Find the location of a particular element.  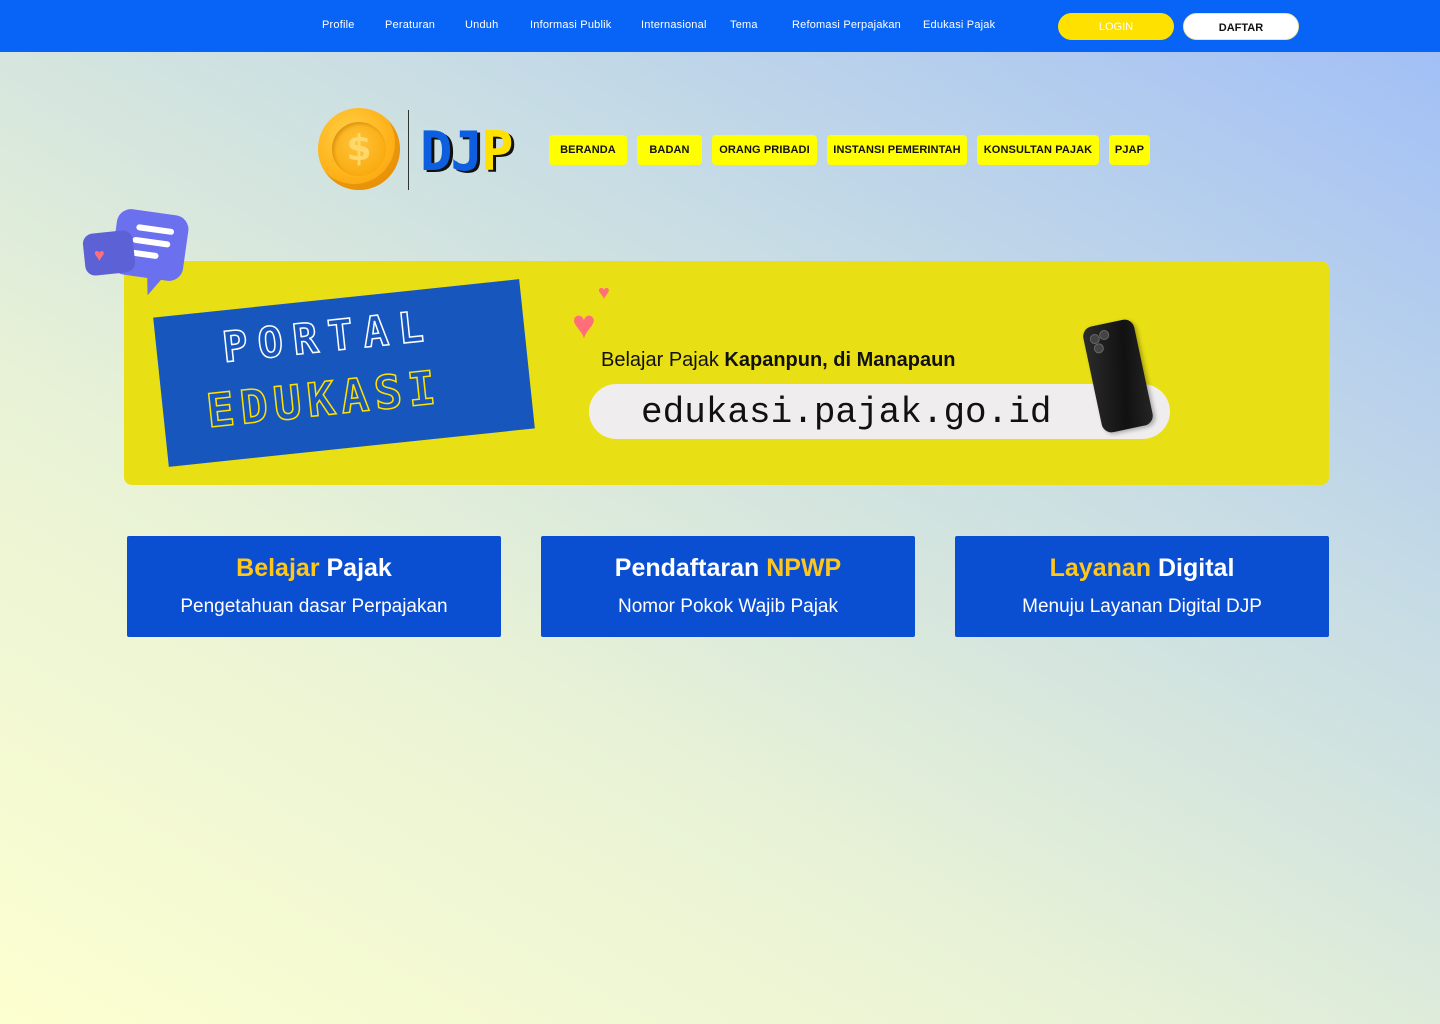

card-title-text: Pendaftaran is located at coordinates (690, 568).